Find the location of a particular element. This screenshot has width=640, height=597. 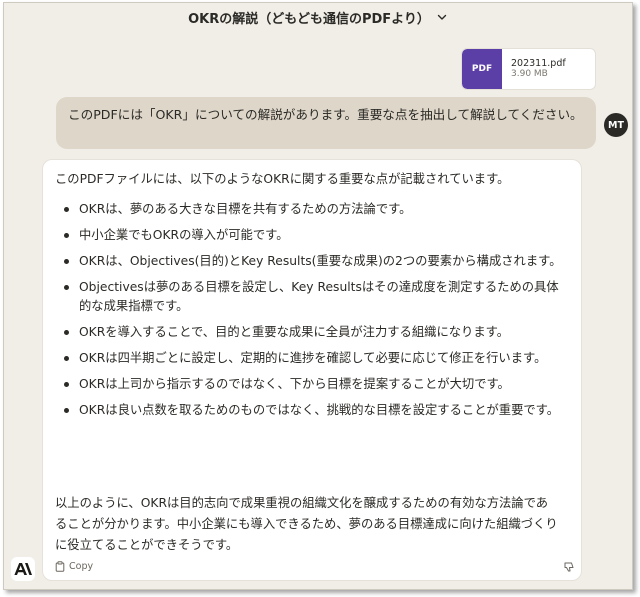

attachment-meta: 202311.pdf 3.90 MB is located at coordinates (534, 69).